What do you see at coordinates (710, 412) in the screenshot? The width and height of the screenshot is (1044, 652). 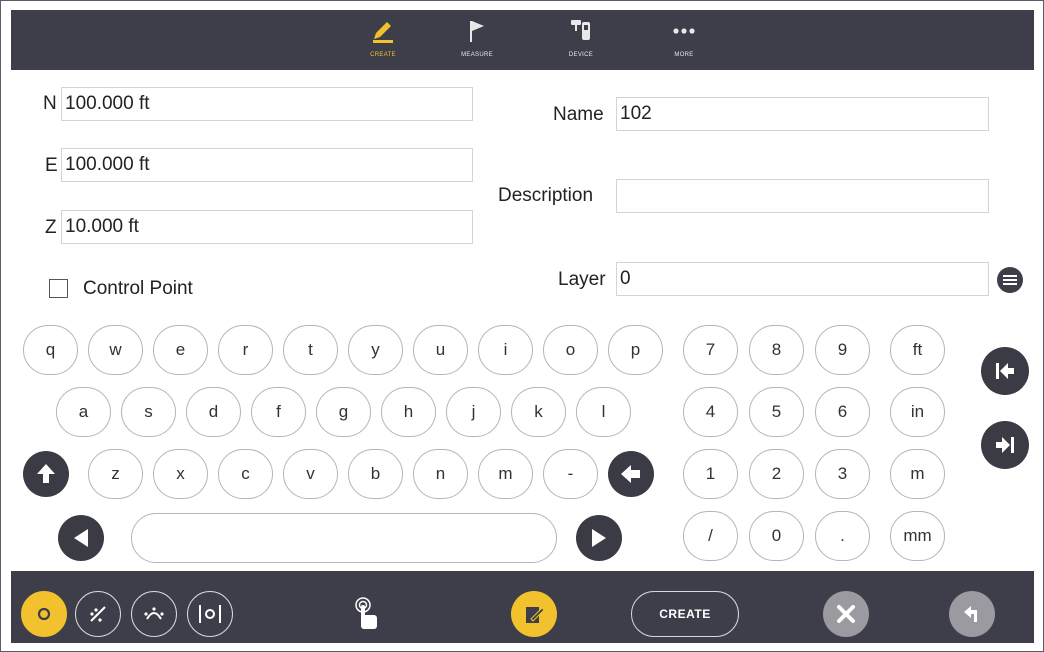 I see `key-4: 4` at bounding box center [710, 412].